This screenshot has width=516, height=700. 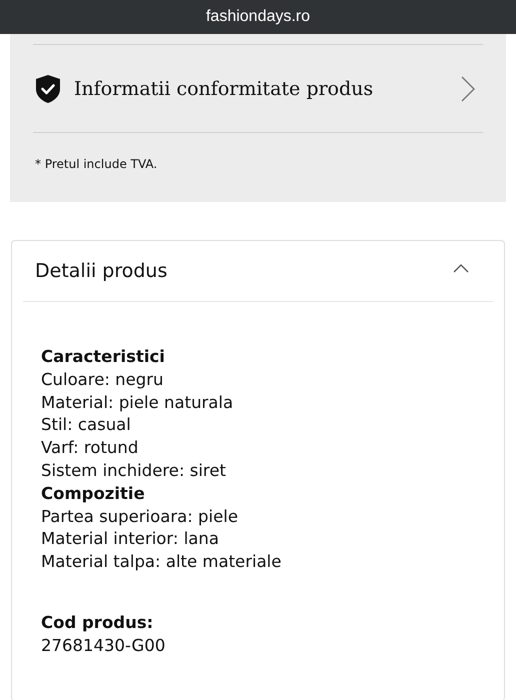 I want to click on spec-line: Material interior: lana, so click(x=130, y=539).